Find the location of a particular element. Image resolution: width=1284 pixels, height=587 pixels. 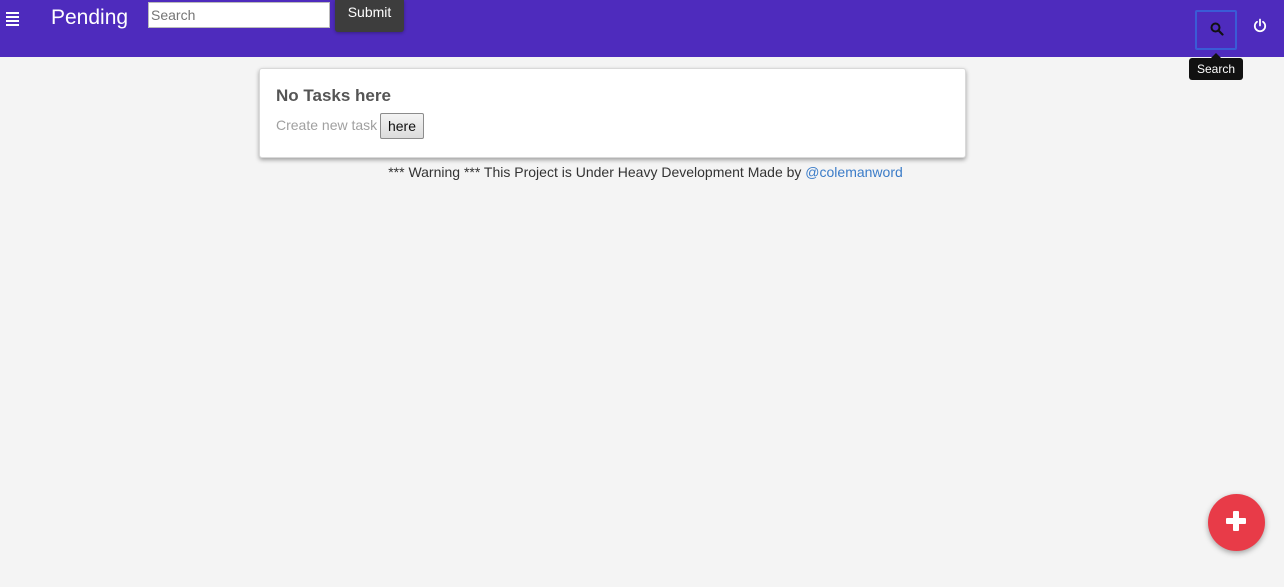

power-button is located at coordinates (1260, 26).